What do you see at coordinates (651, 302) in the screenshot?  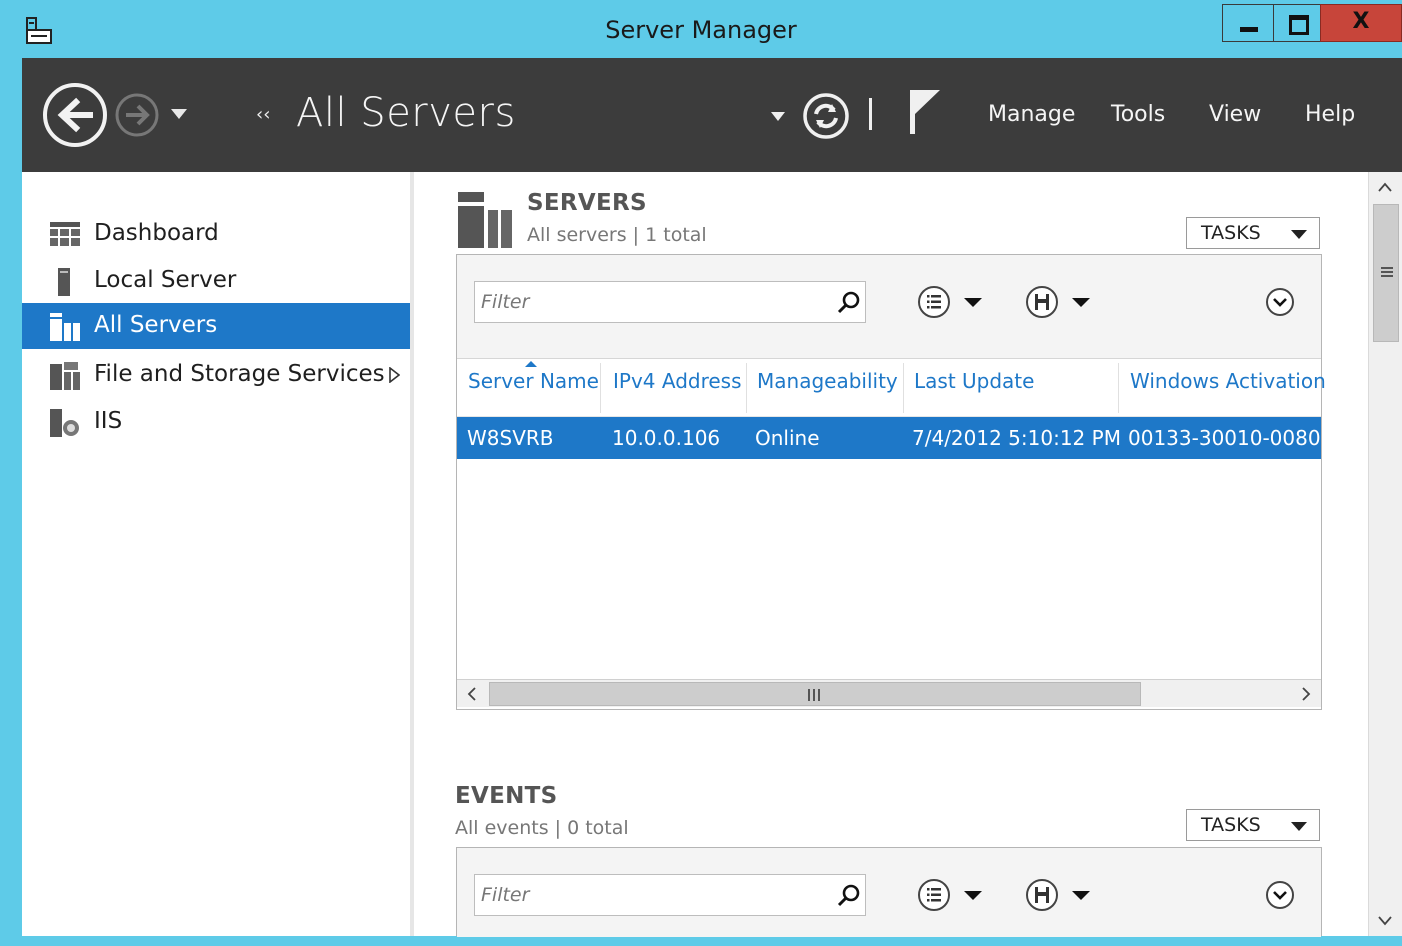 I see `servers-filter-input` at bounding box center [651, 302].